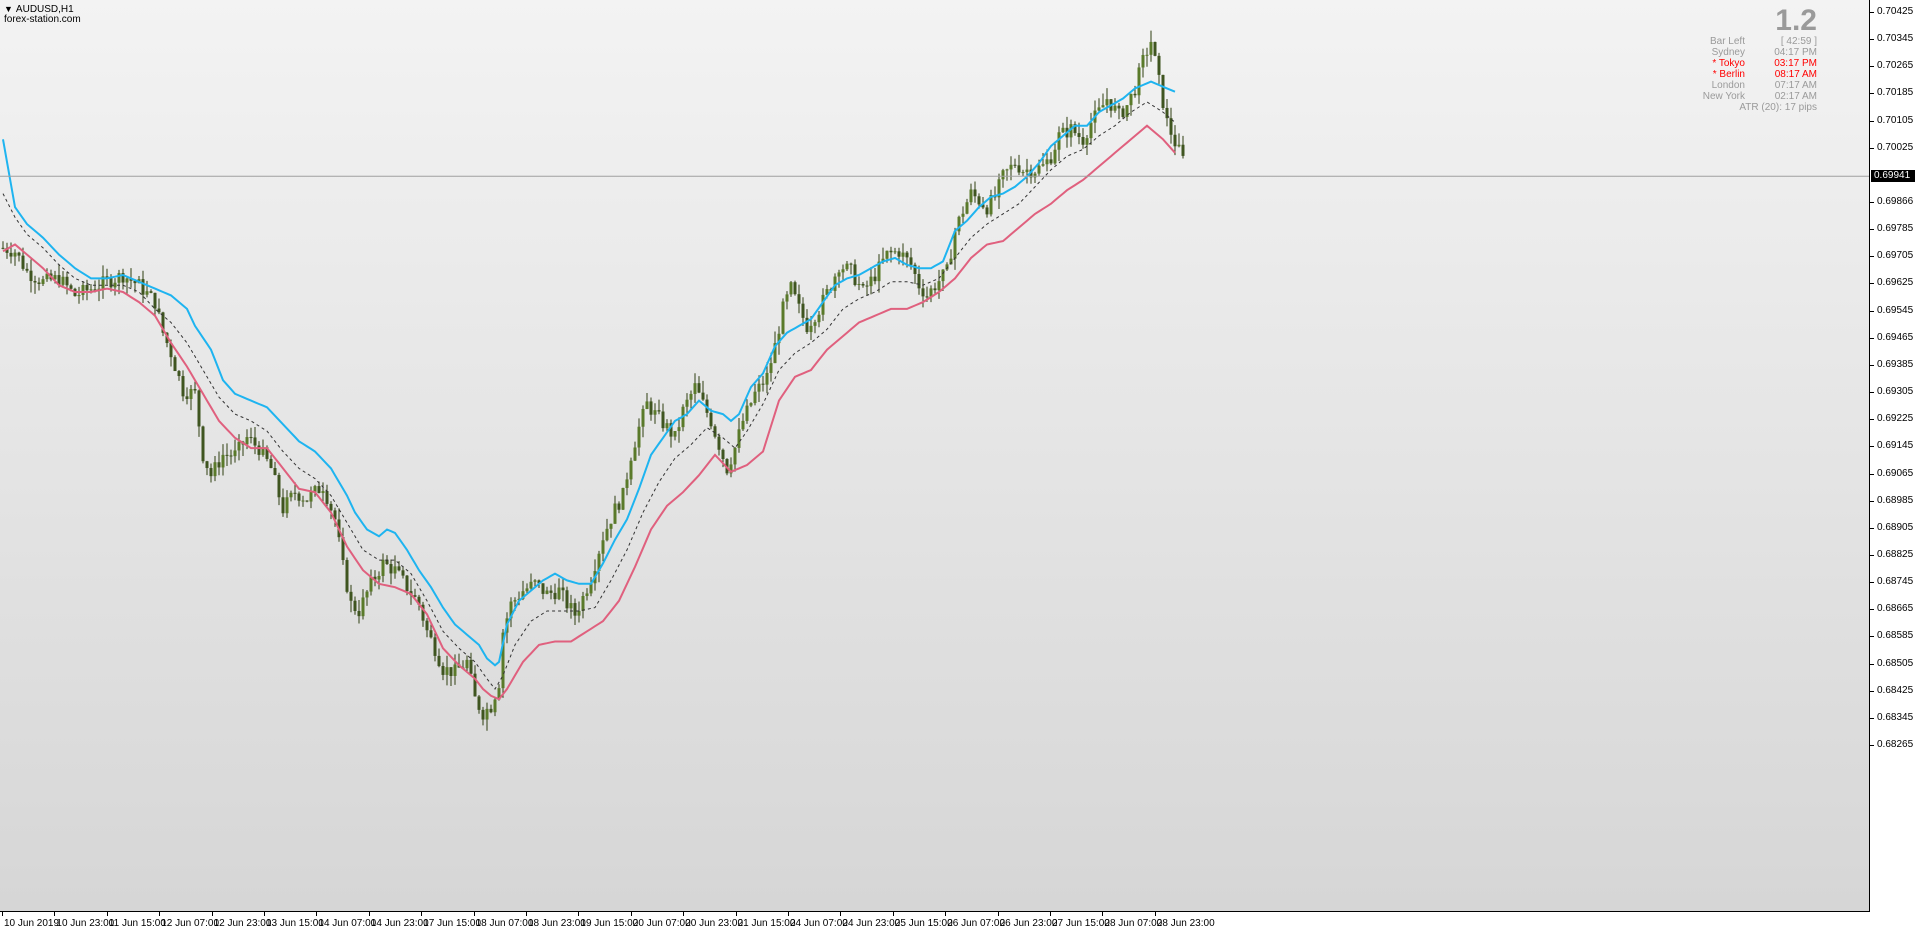 The image size is (1916, 933). What do you see at coordinates (1893, 176) in the screenshot?
I see `current-price-label: 0.69941` at bounding box center [1893, 176].